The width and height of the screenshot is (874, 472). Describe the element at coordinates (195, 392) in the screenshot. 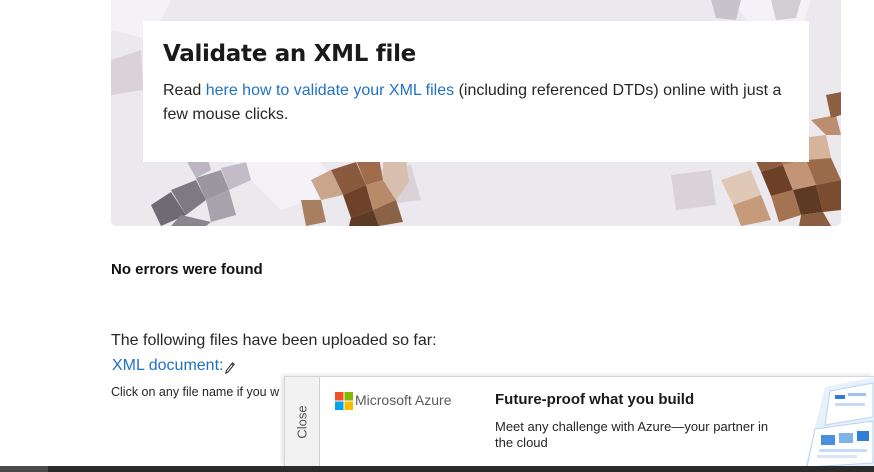

I see `file-hint-text: Click on any file name if you w` at that location.